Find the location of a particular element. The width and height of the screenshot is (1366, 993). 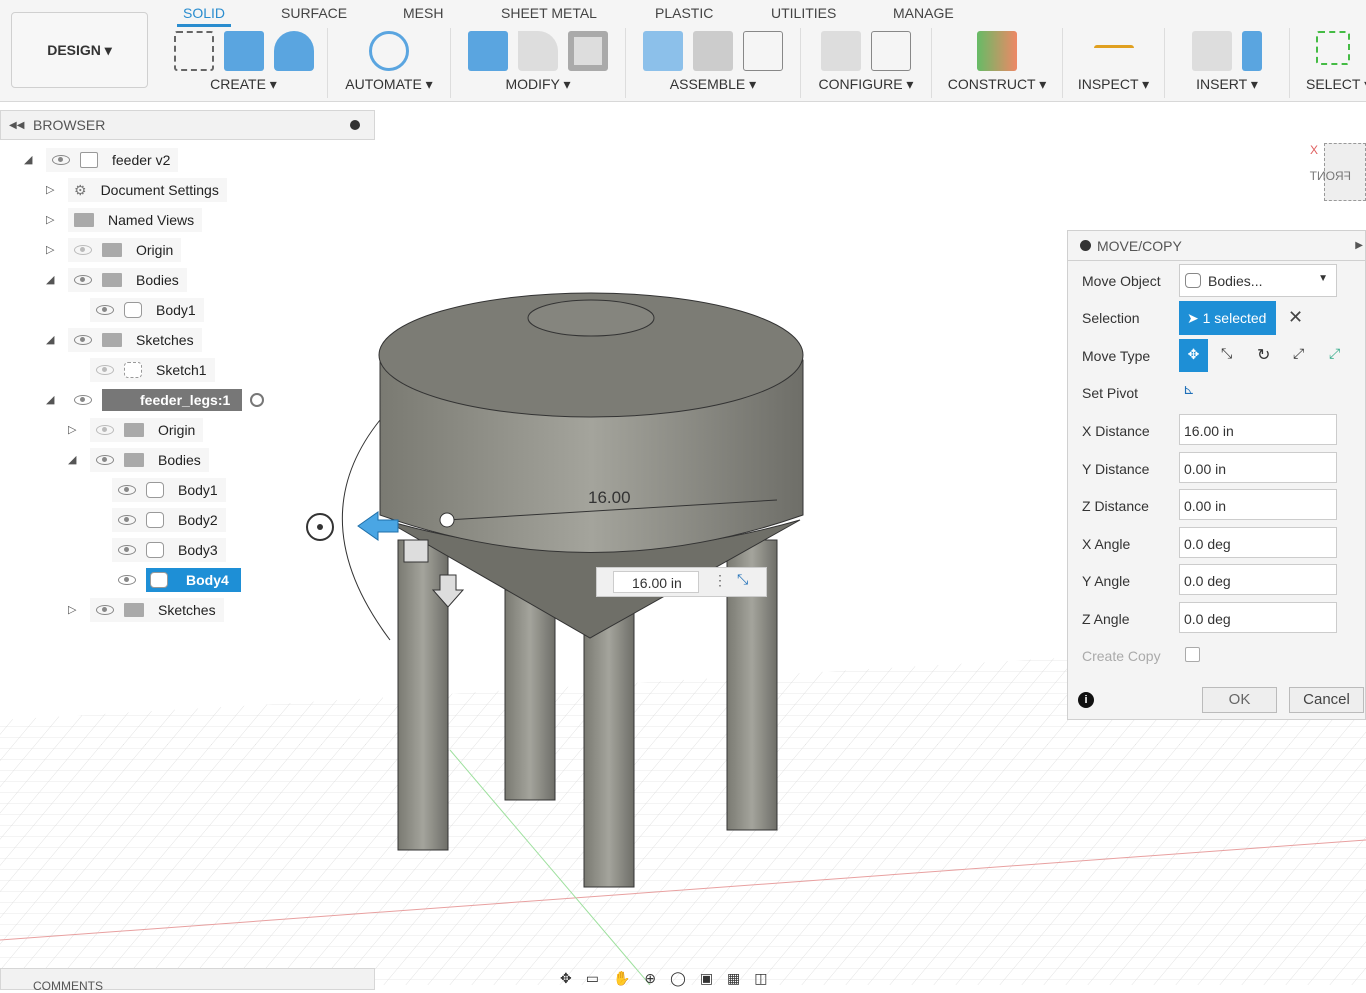

set-pivot-icon: ⊾ is located at coordinates (1189, 389).